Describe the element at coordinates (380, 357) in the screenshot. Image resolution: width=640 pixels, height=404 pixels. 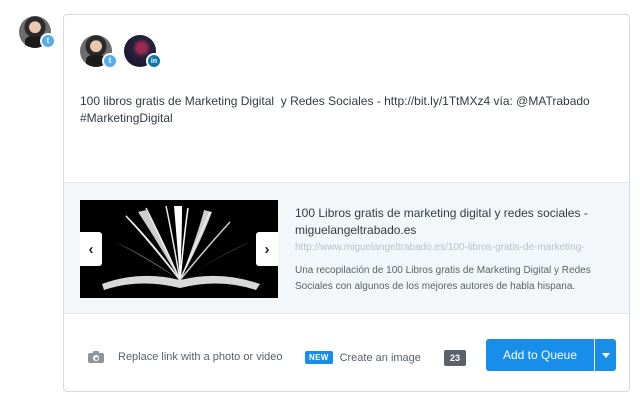
I see `create-image-label: Create an image` at that location.